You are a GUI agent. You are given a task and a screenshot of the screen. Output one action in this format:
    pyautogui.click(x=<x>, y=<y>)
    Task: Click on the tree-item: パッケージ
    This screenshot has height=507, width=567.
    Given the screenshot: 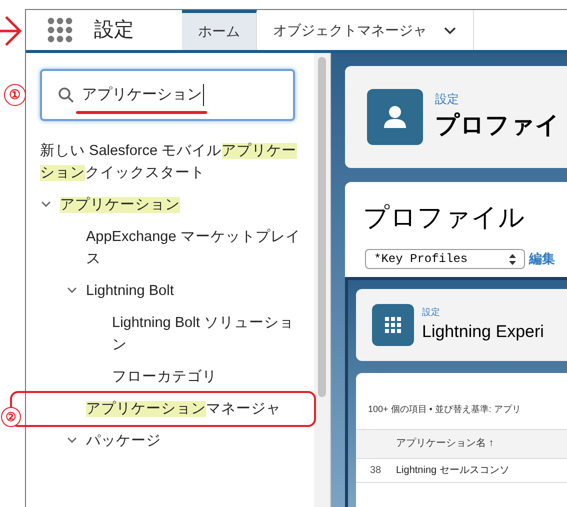 What is the action you would take?
    pyautogui.click(x=123, y=441)
    